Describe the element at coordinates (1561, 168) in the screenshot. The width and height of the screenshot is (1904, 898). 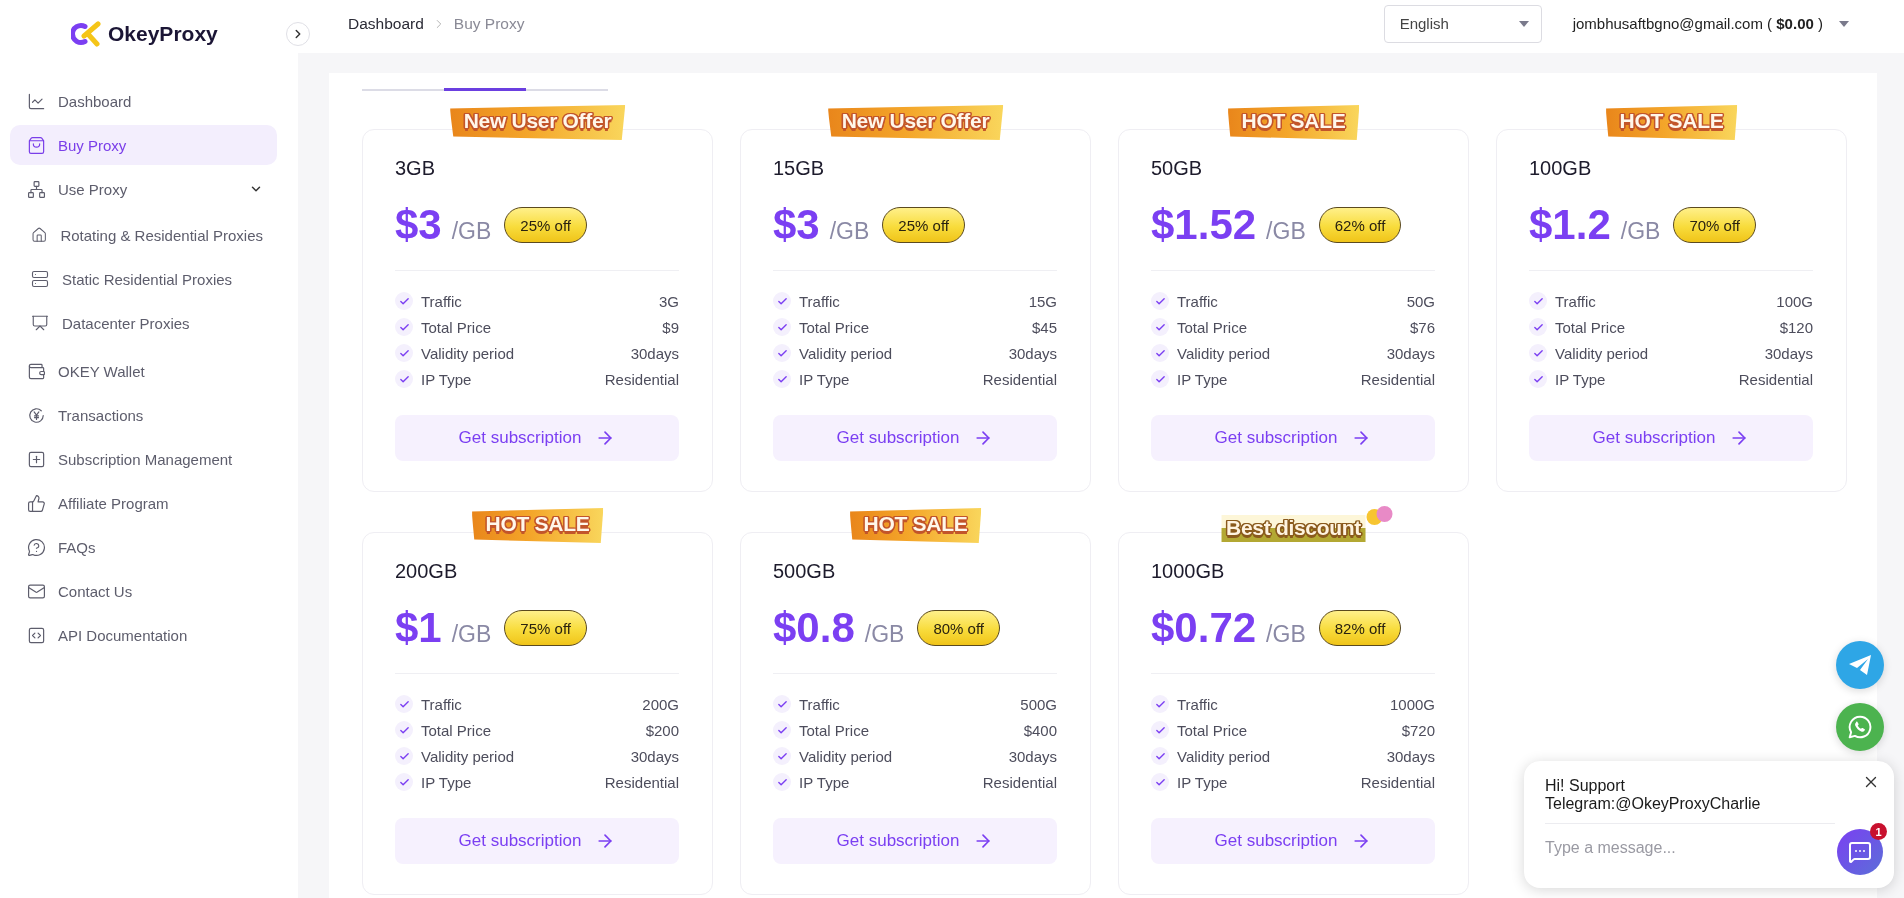
I see `plan-size: 100GB` at that location.